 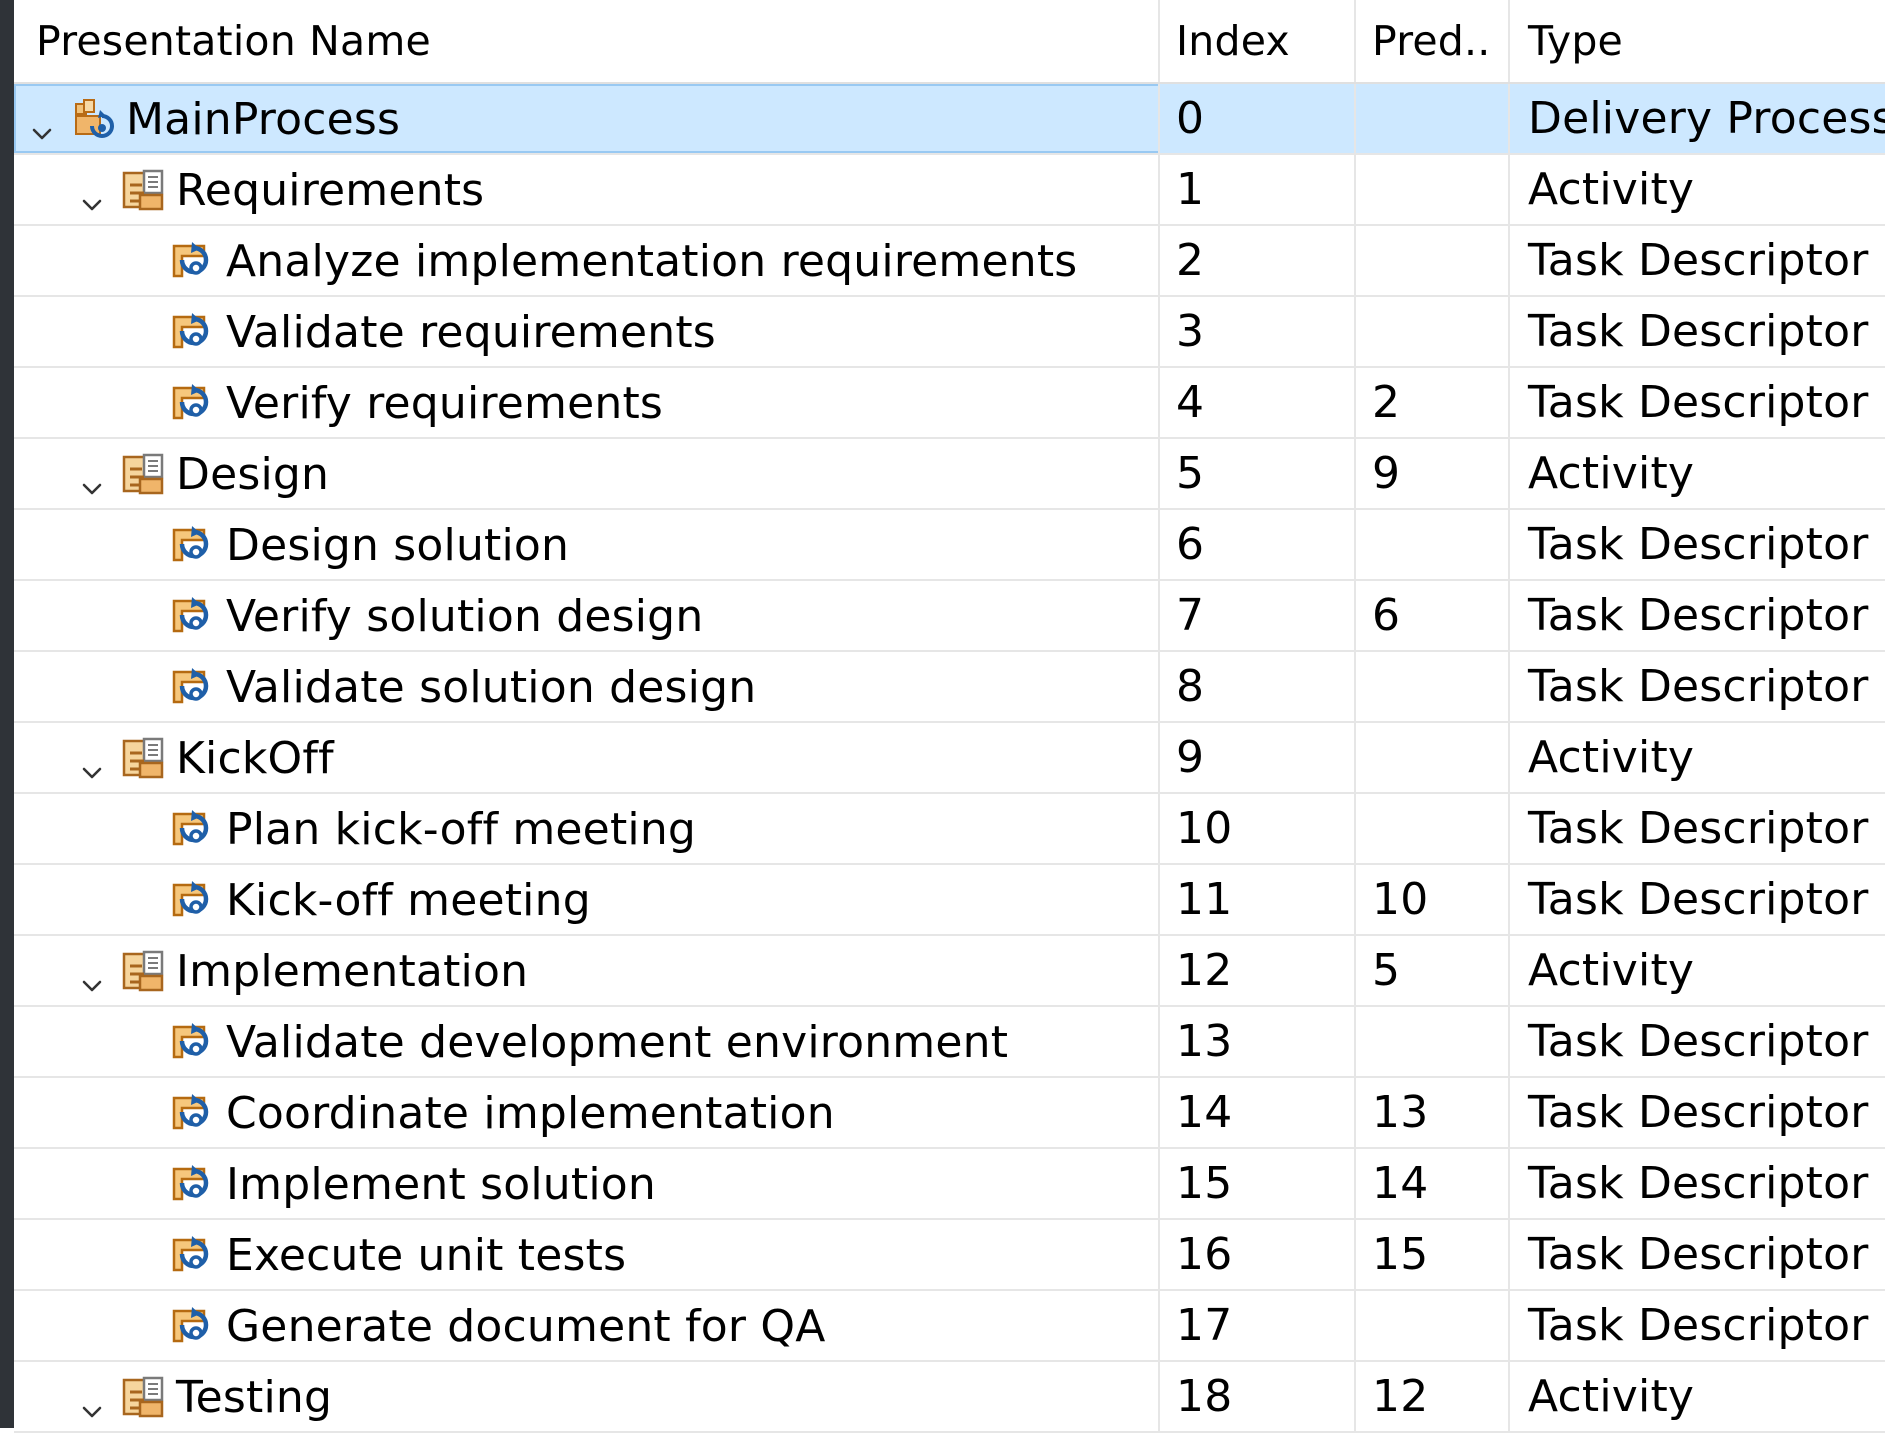 What do you see at coordinates (408, 900) in the screenshot?
I see `tree-item-label: Kick-off meeting` at bounding box center [408, 900].